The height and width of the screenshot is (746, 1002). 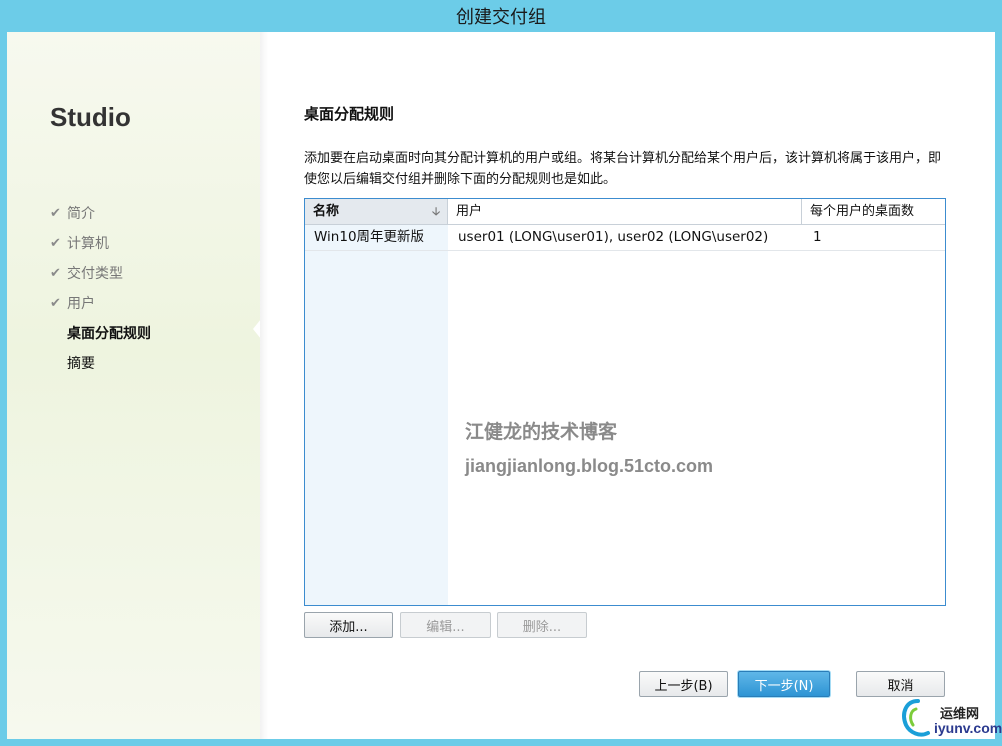 I want to click on step-label: 交付类型, so click(x=95, y=274).